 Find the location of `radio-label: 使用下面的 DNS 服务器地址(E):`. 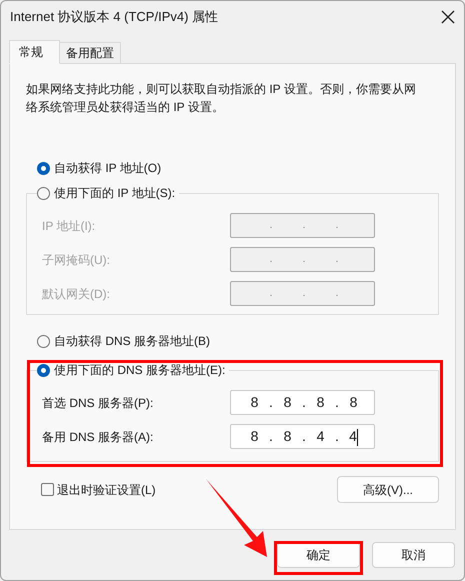

radio-label: 使用下面的 DNS 服务器地址(E): is located at coordinates (140, 370).